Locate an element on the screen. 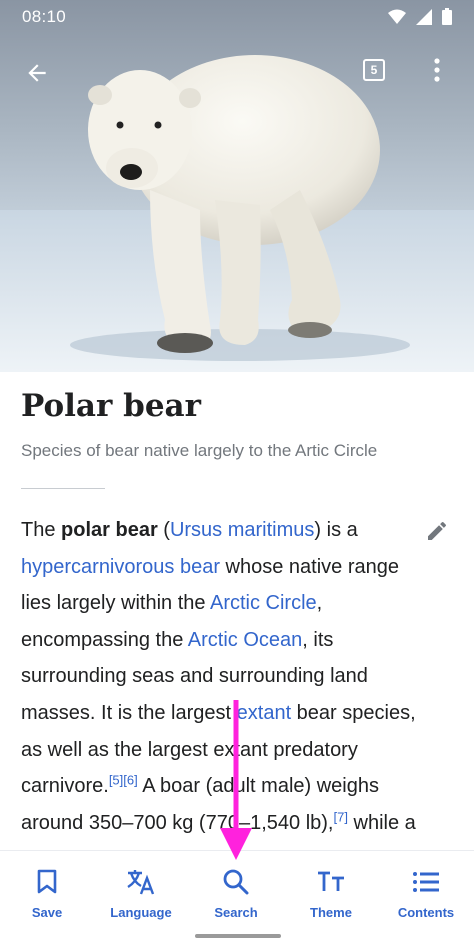 This screenshot has width=474, height=948. article-line: as well as the largest extant predatory is located at coordinates (237, 750).